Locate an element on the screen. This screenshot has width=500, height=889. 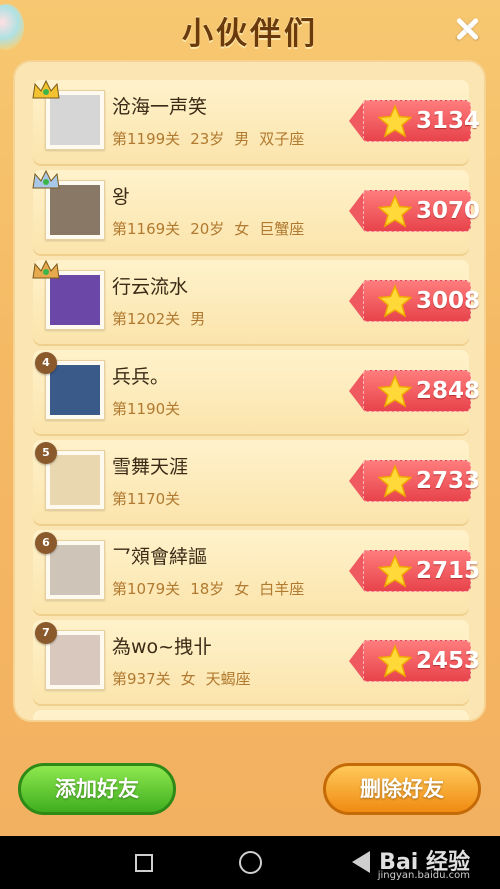
score-tag: 2453 is located at coordinates (414, 661).